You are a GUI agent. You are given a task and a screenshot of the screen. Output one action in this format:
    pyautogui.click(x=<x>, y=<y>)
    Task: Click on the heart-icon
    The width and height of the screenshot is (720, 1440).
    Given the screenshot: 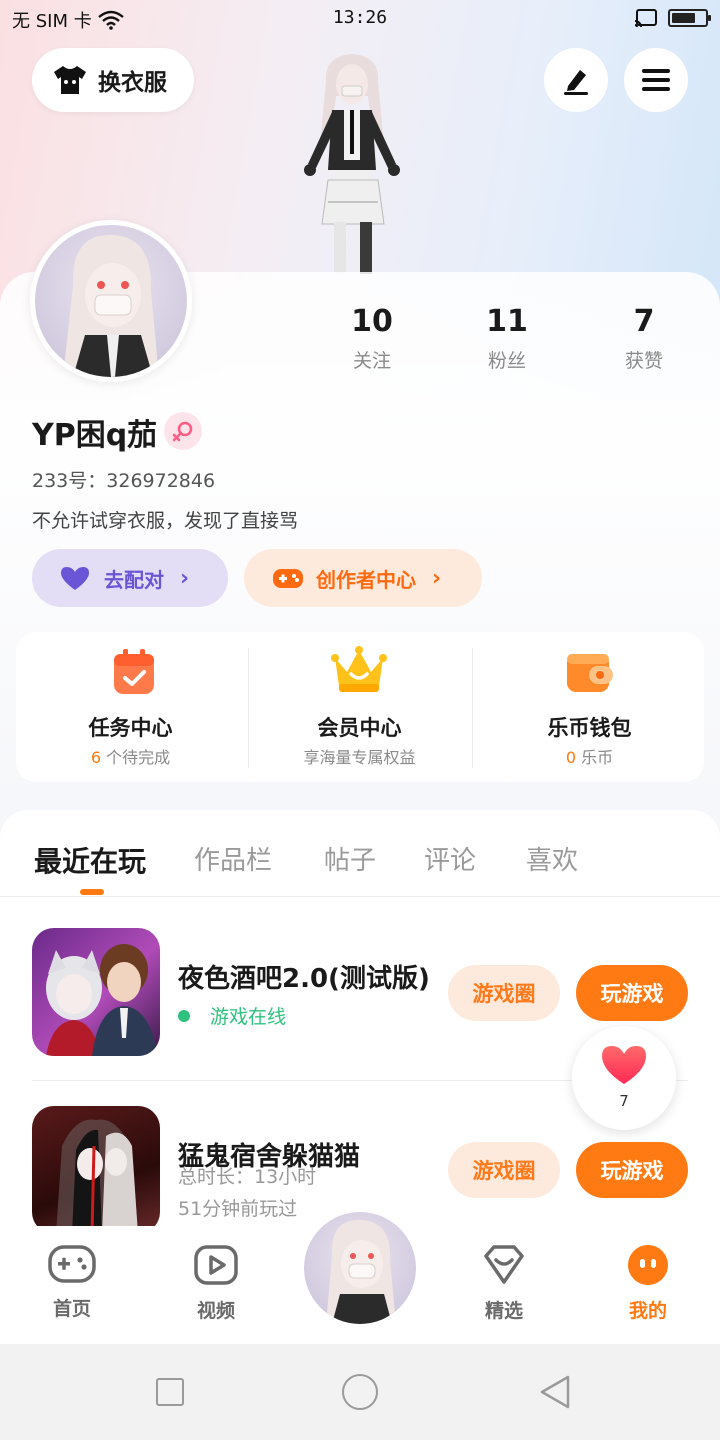 What is the action you would take?
    pyautogui.click(x=624, y=1065)
    